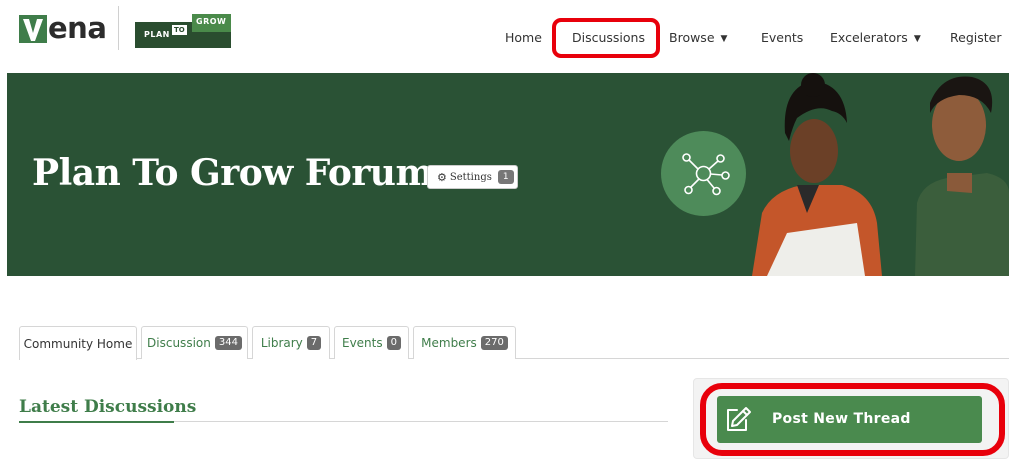 The width and height of the screenshot is (1009, 459). What do you see at coordinates (505, 177) in the screenshot?
I see `settings-count-badge: 1` at bounding box center [505, 177].